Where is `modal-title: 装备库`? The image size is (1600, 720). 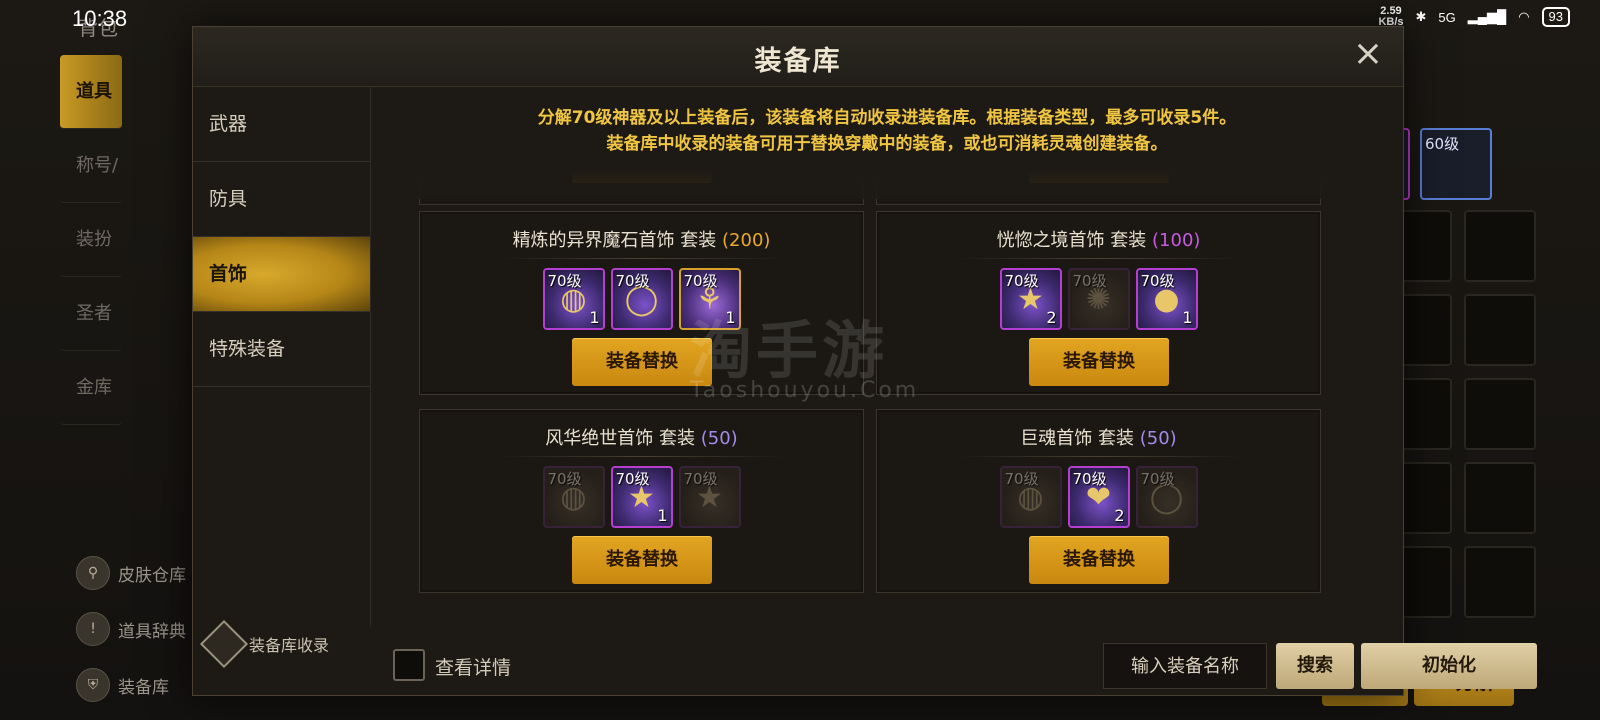 modal-title: 装备库 is located at coordinates (798, 61).